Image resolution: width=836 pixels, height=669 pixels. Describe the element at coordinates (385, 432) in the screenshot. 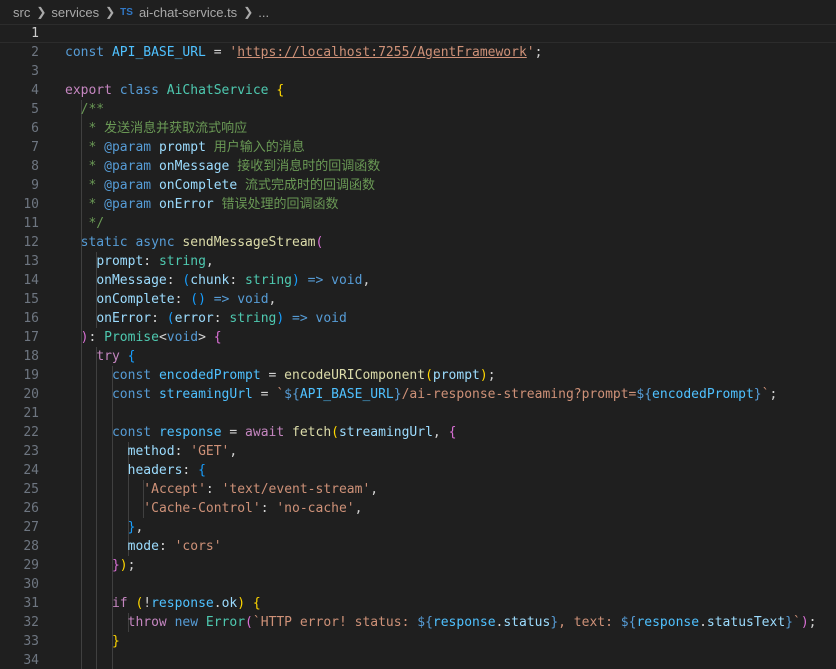

I see `code-token: streamingUrl` at that location.